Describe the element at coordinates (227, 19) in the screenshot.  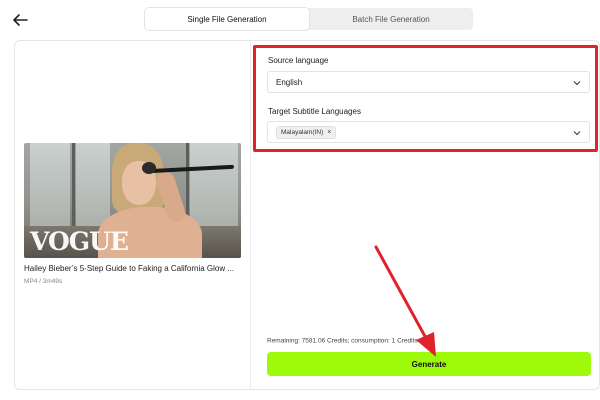
I see `tab-single-file-generation: Single File Generation` at that location.